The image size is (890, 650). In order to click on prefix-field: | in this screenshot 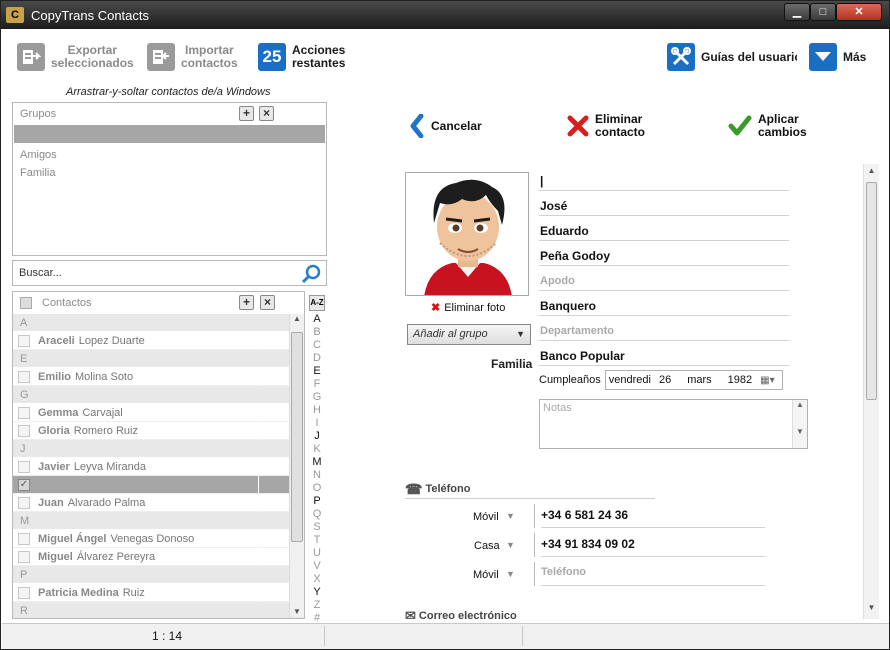, I will do `click(664, 178)`.